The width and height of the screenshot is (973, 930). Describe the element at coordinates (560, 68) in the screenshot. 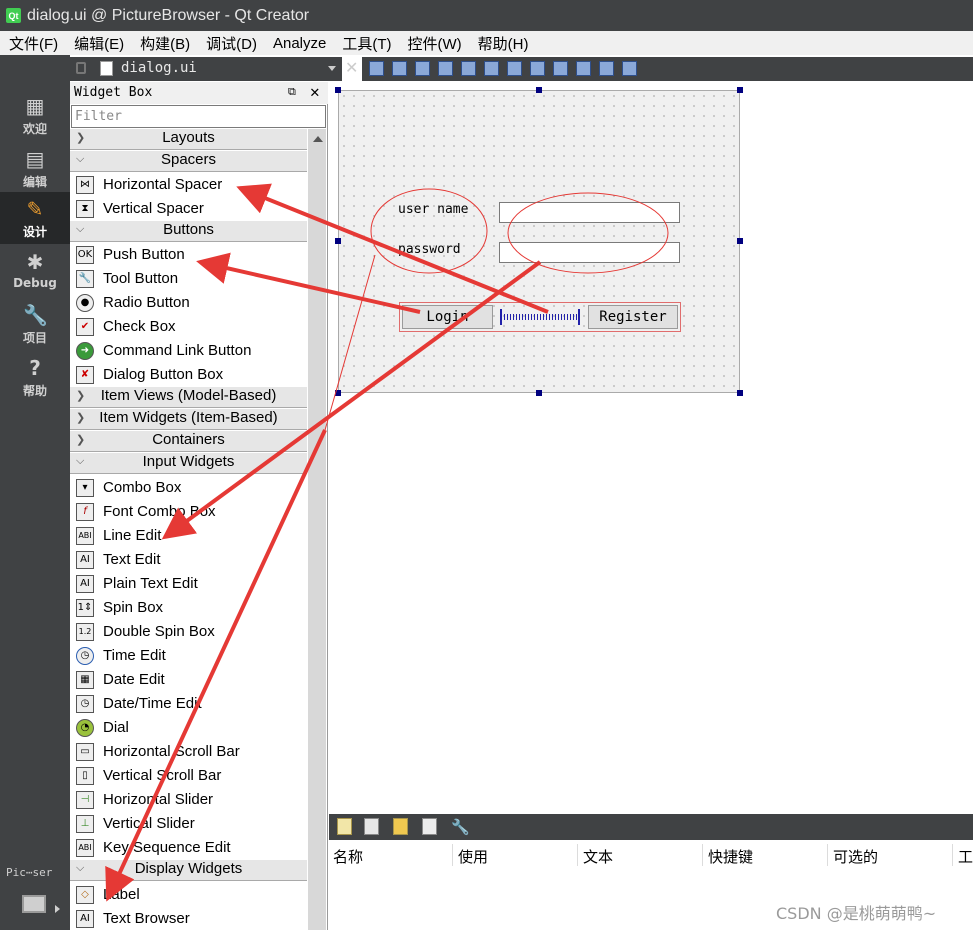

I see `layout-form-icon` at that location.